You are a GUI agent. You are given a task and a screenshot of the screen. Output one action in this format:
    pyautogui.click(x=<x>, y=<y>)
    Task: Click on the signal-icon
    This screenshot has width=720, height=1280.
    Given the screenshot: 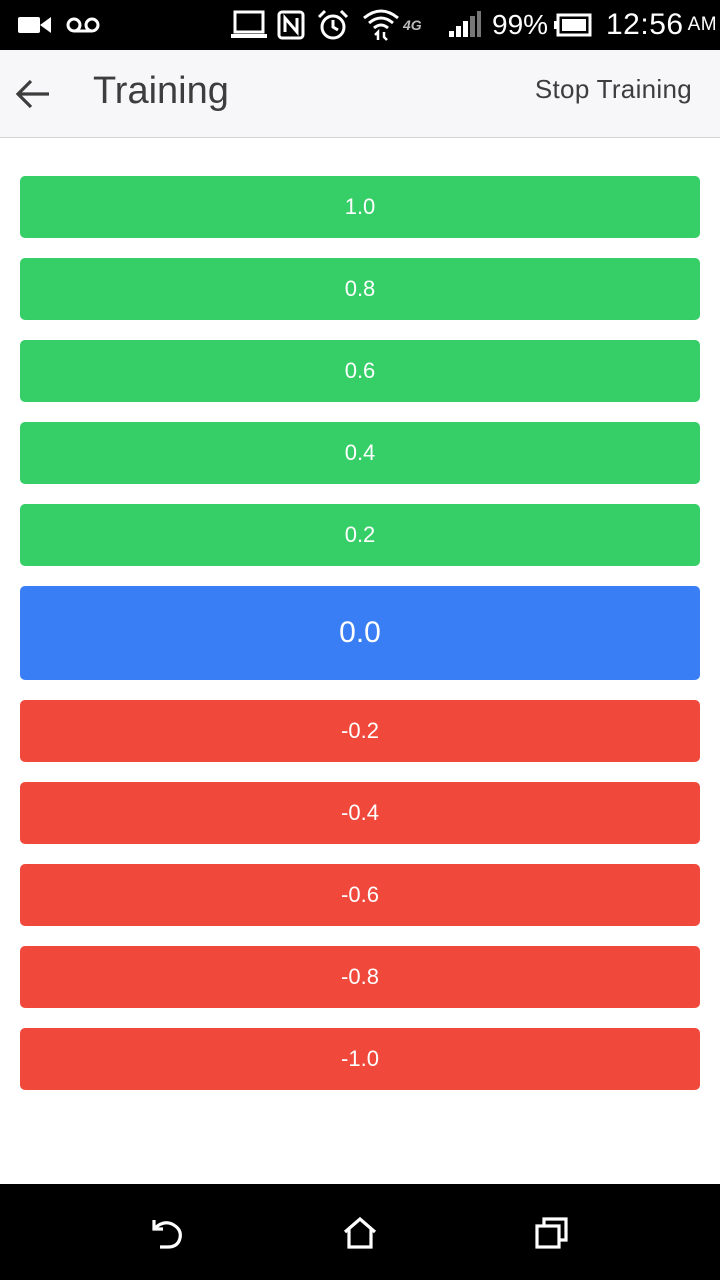 What is the action you would take?
    pyautogui.click(x=464, y=25)
    